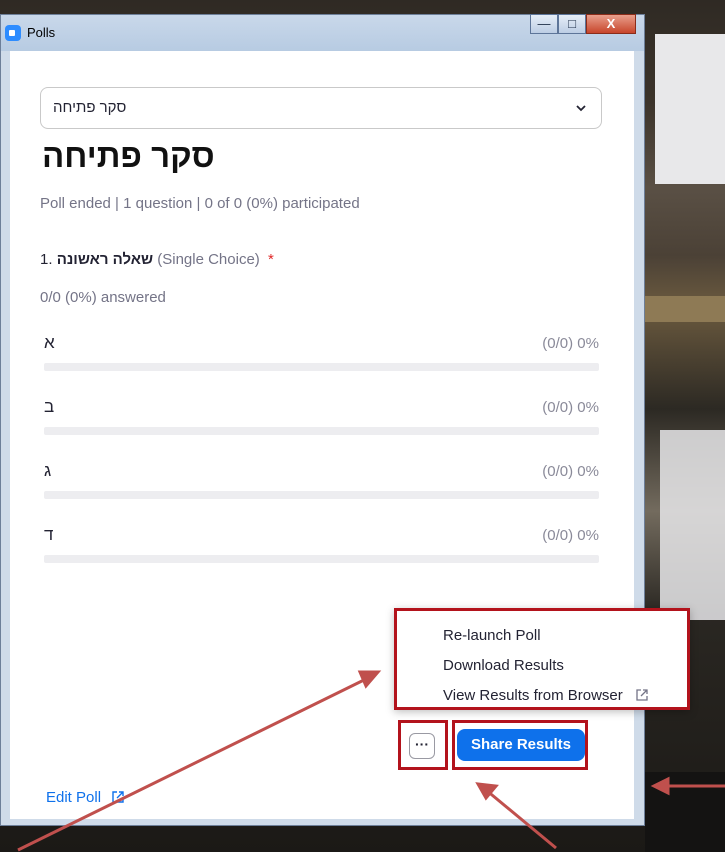  What do you see at coordinates (321, 417) in the screenshot?
I see `option-row: ב (0/0) 0%` at bounding box center [321, 417].